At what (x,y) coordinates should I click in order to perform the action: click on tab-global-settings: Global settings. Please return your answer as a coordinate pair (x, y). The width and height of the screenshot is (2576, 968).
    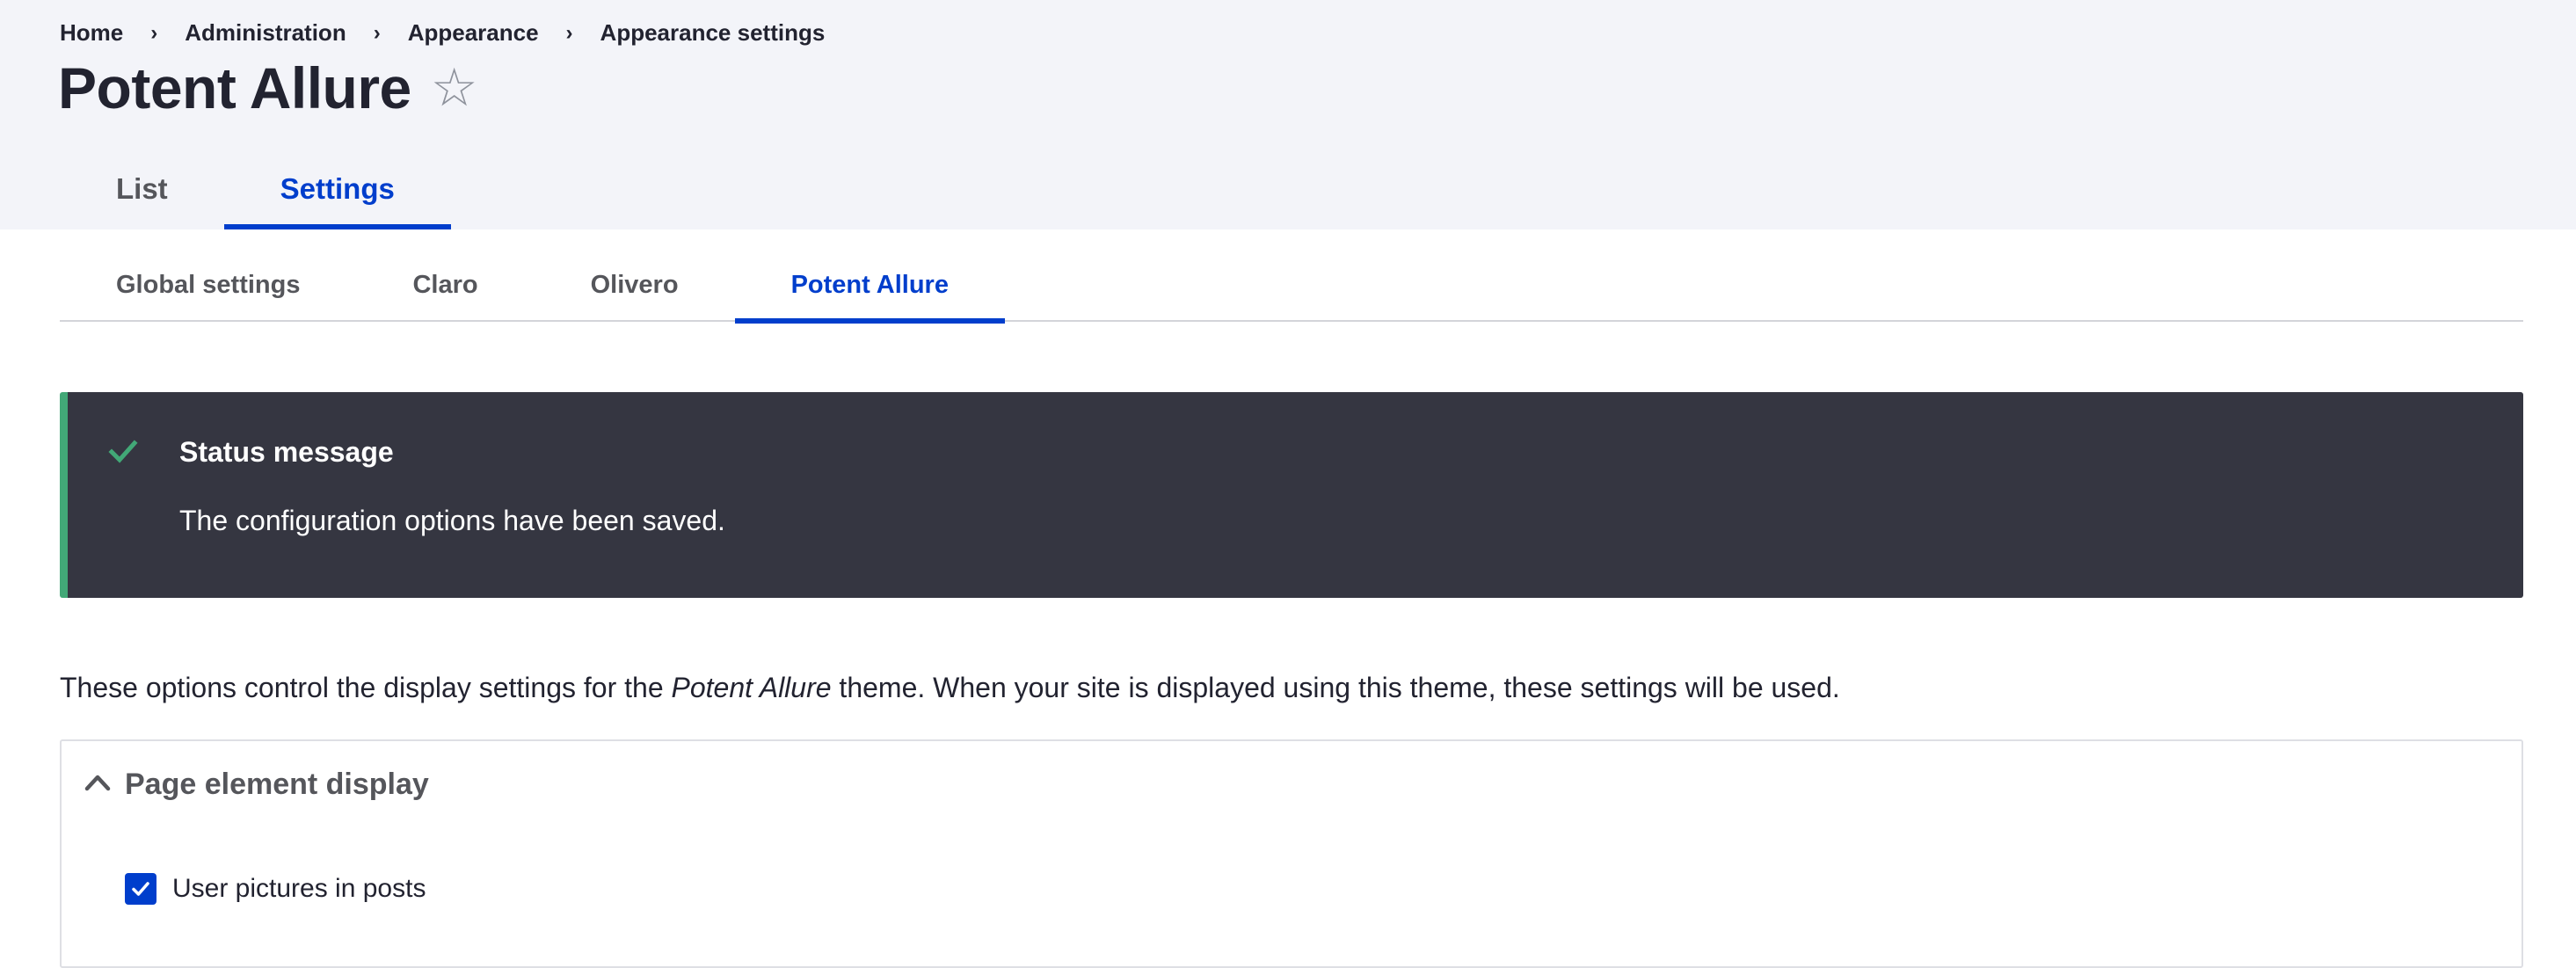
    Looking at the image, I should click on (208, 289).